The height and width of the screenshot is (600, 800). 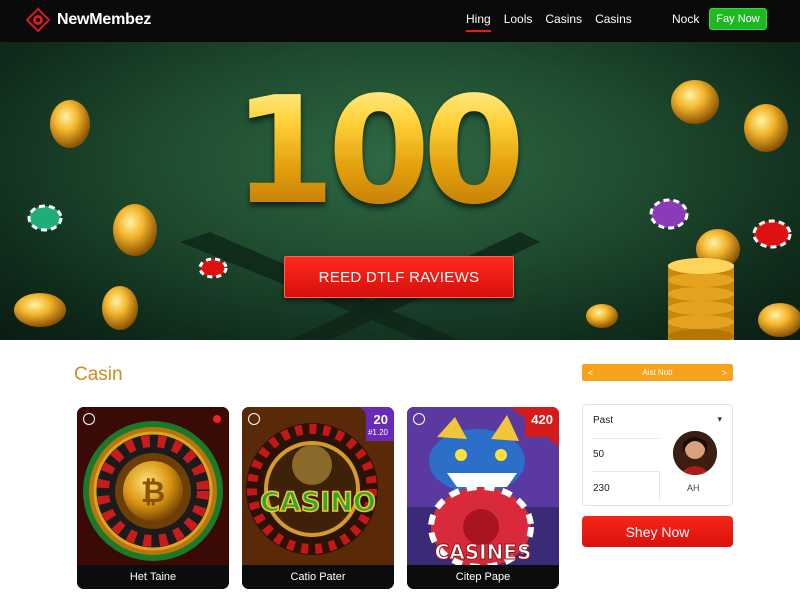 What do you see at coordinates (104, 19) in the screenshot?
I see `brand-name: NewMembez` at bounding box center [104, 19].